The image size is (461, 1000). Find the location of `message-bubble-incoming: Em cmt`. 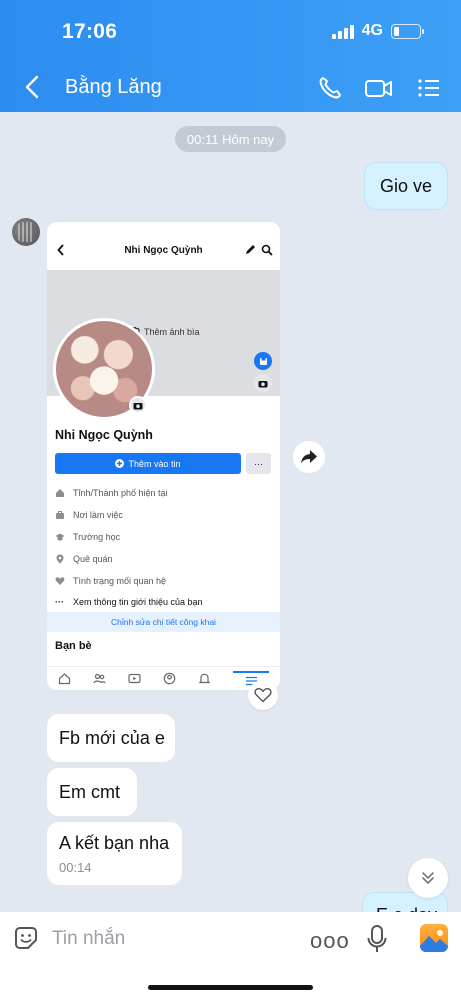

message-bubble-incoming: Em cmt is located at coordinates (92, 792).